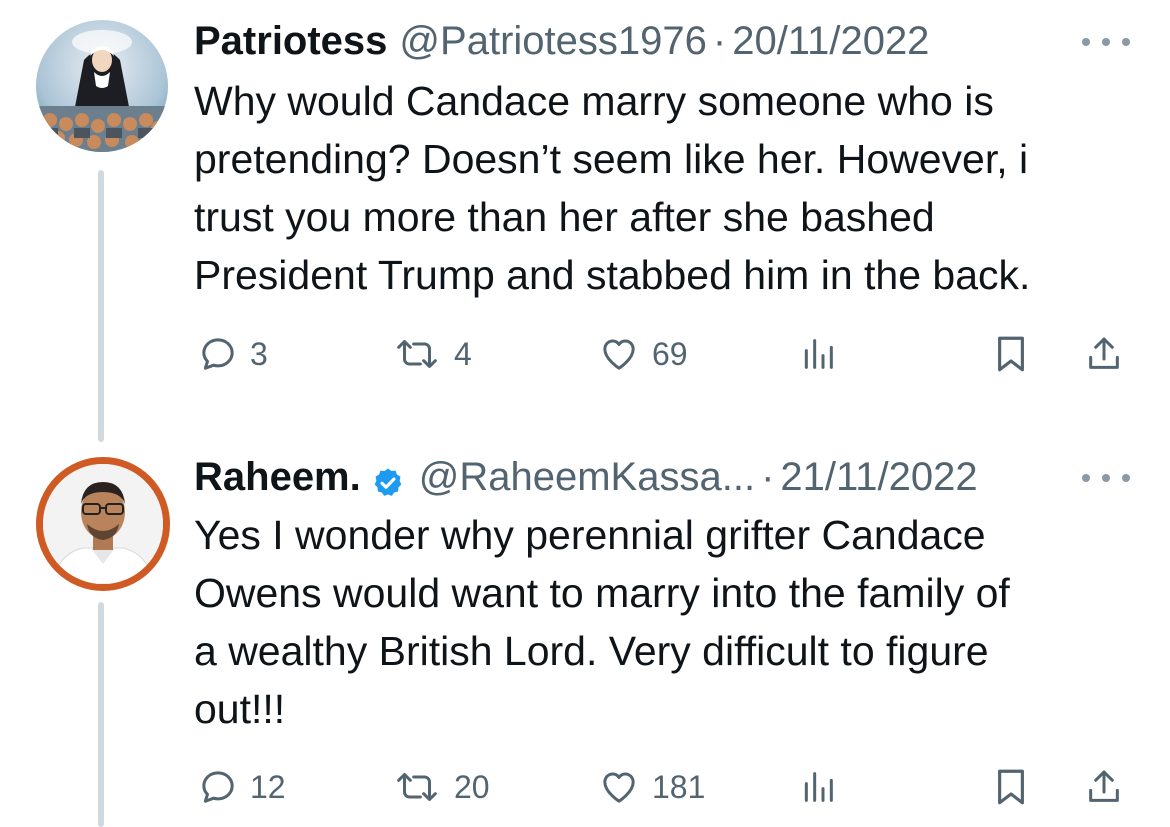 The image size is (1170, 827). I want to click on reply-button: 12, so click(242, 787).